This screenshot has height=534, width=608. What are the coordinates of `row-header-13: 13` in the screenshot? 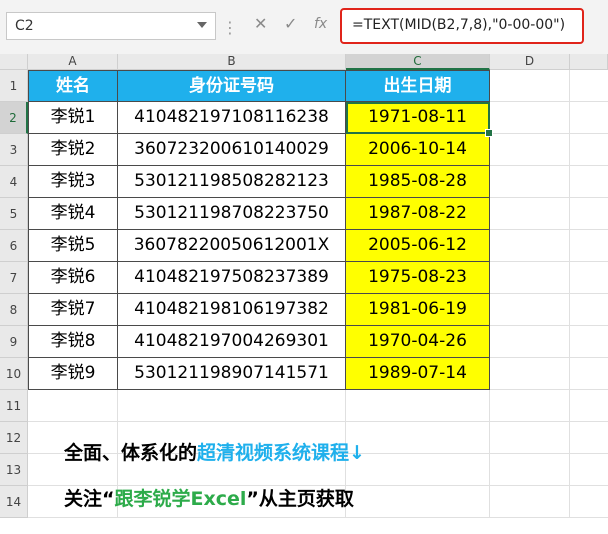 It's located at (14, 470).